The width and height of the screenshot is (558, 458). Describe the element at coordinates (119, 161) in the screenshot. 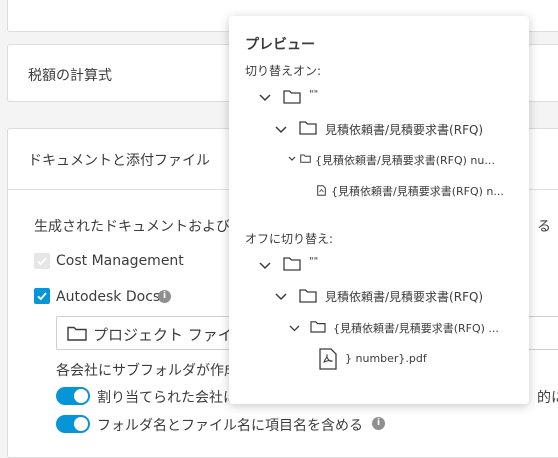

I see `documents-title: ドキュメントと添付ファイル` at that location.